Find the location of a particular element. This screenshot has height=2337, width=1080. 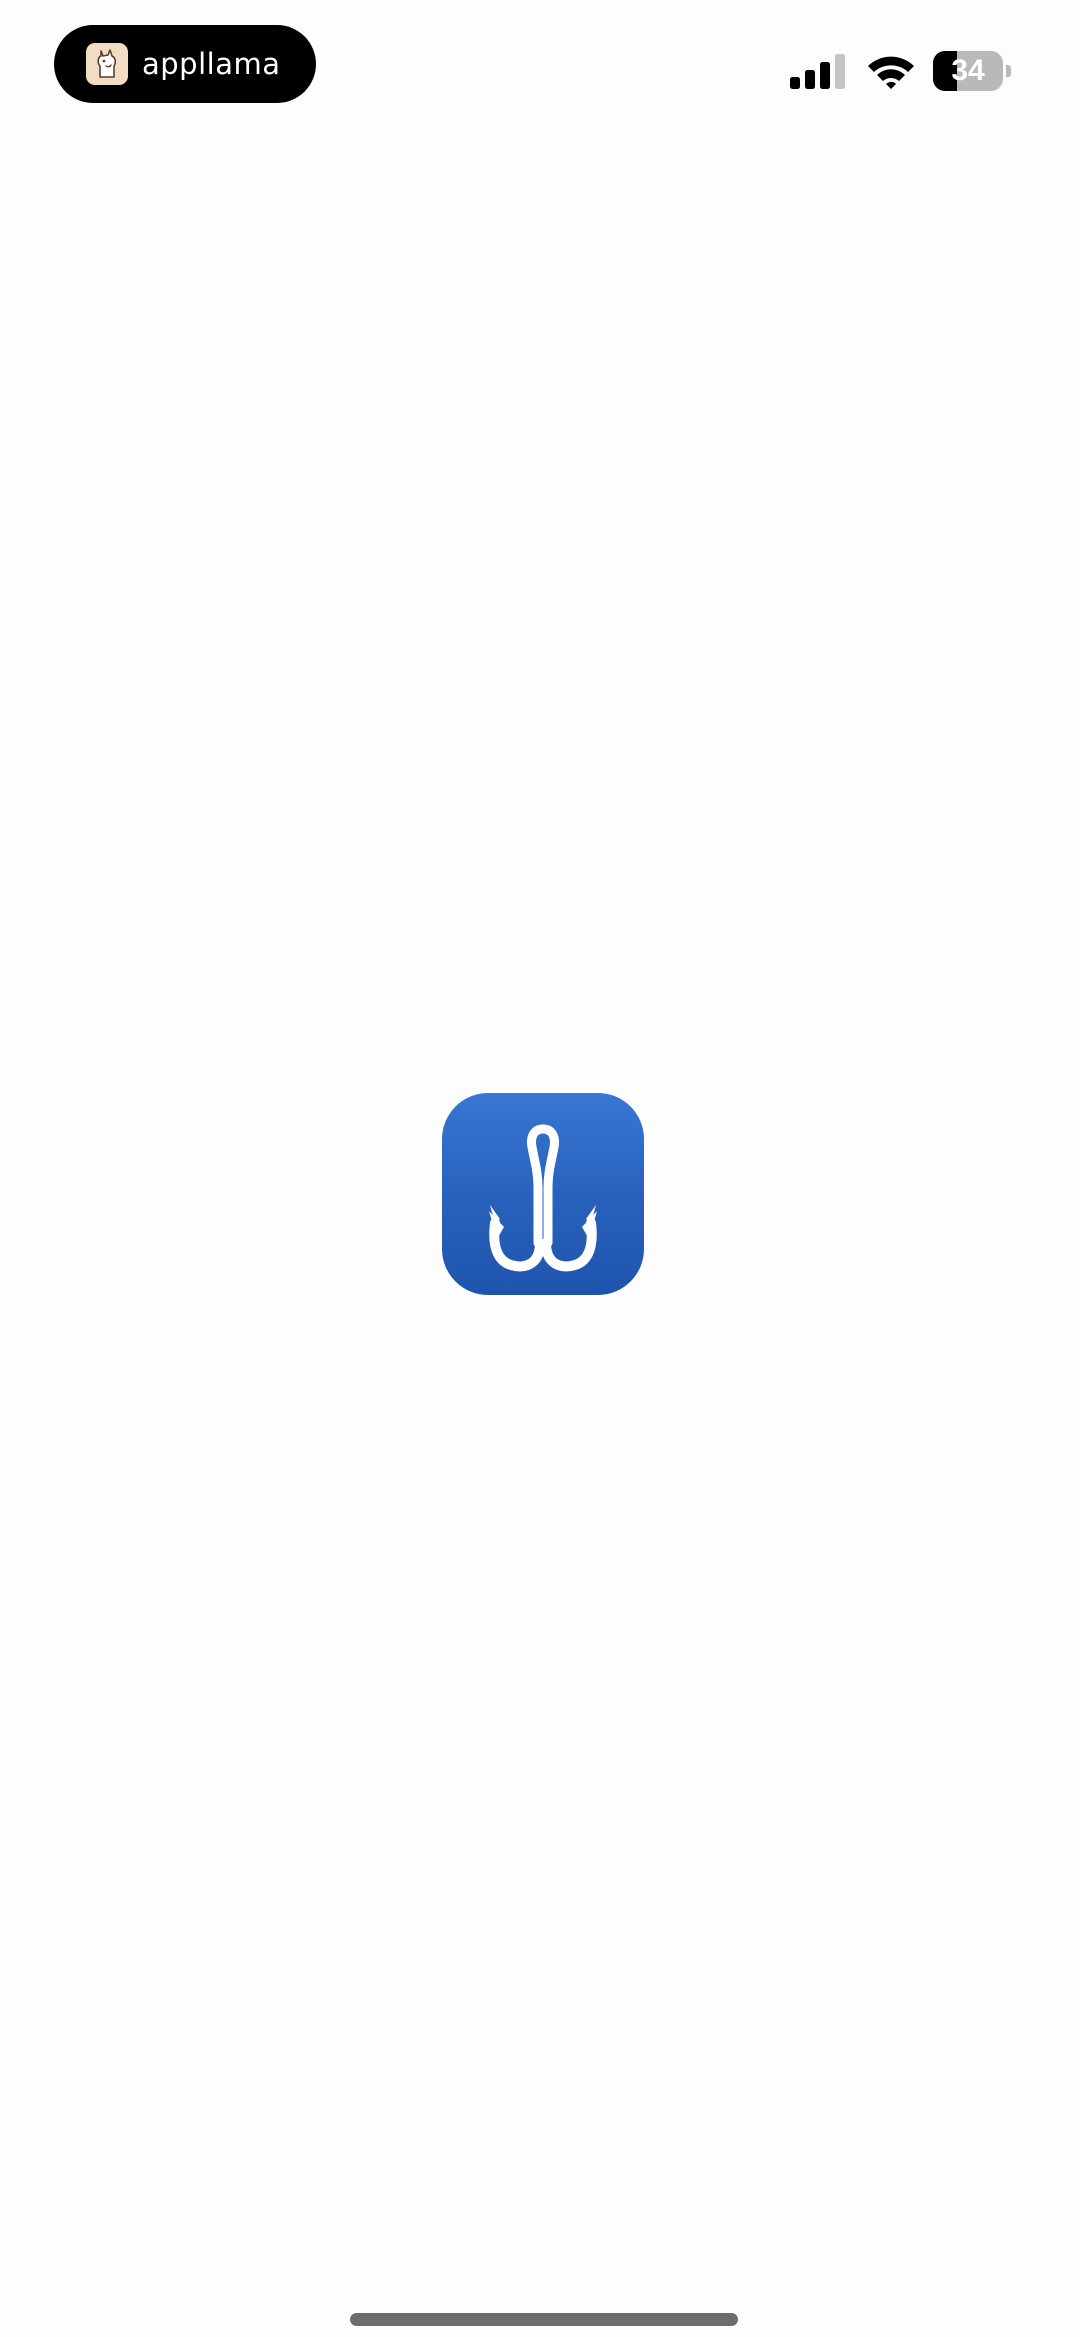

cellular-signal-icon is located at coordinates (817, 71).